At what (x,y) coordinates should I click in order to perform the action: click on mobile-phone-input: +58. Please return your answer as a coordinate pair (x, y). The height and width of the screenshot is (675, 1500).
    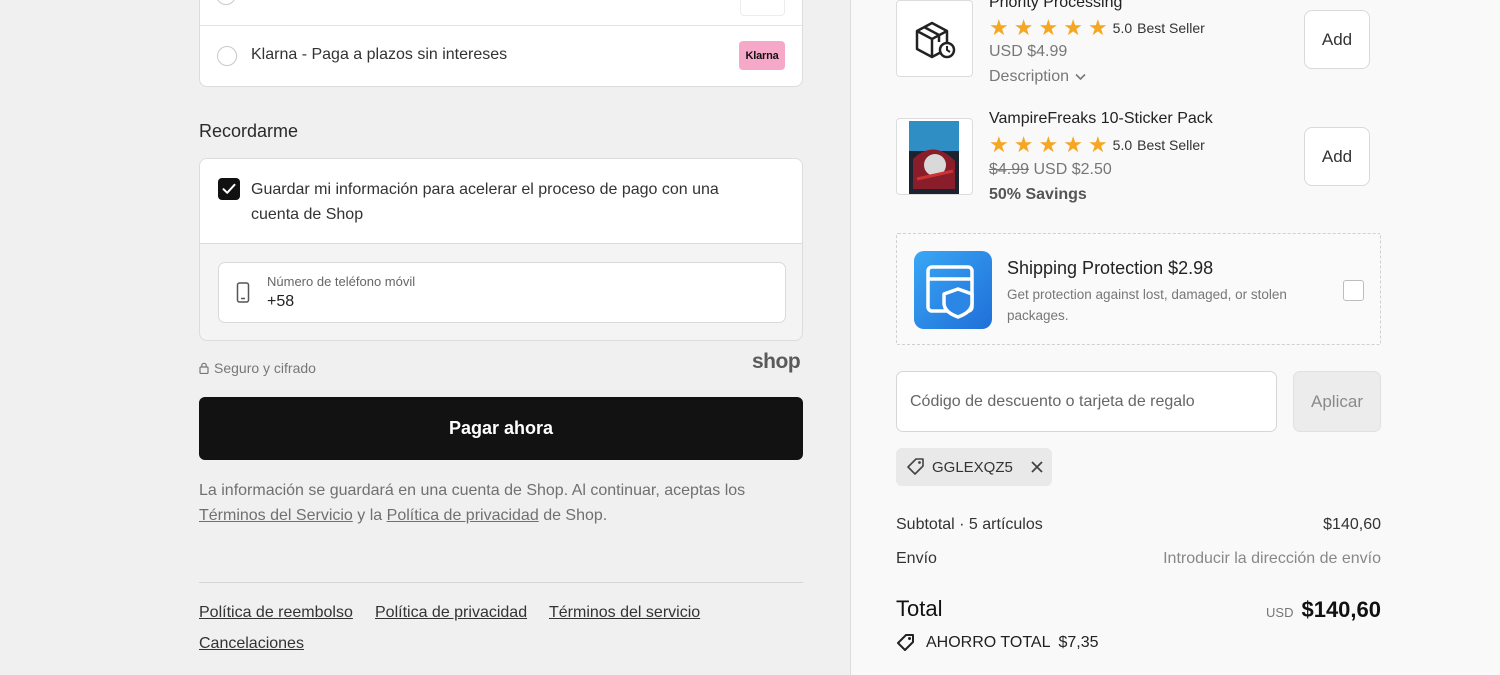
    Looking at the image, I should click on (280, 302).